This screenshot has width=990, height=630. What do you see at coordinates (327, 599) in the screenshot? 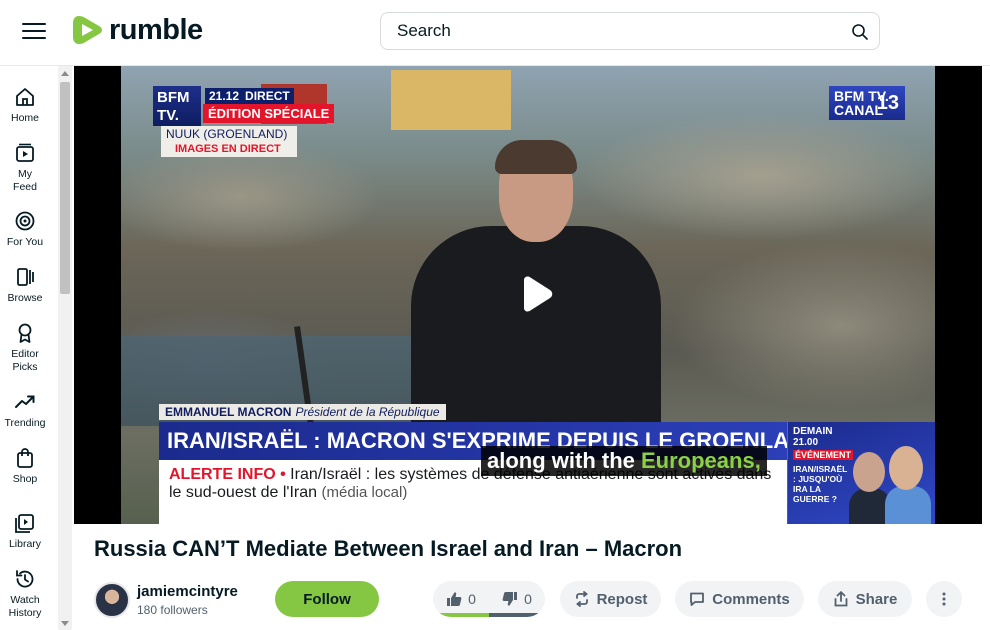
I see `follow-button: Follow` at bounding box center [327, 599].